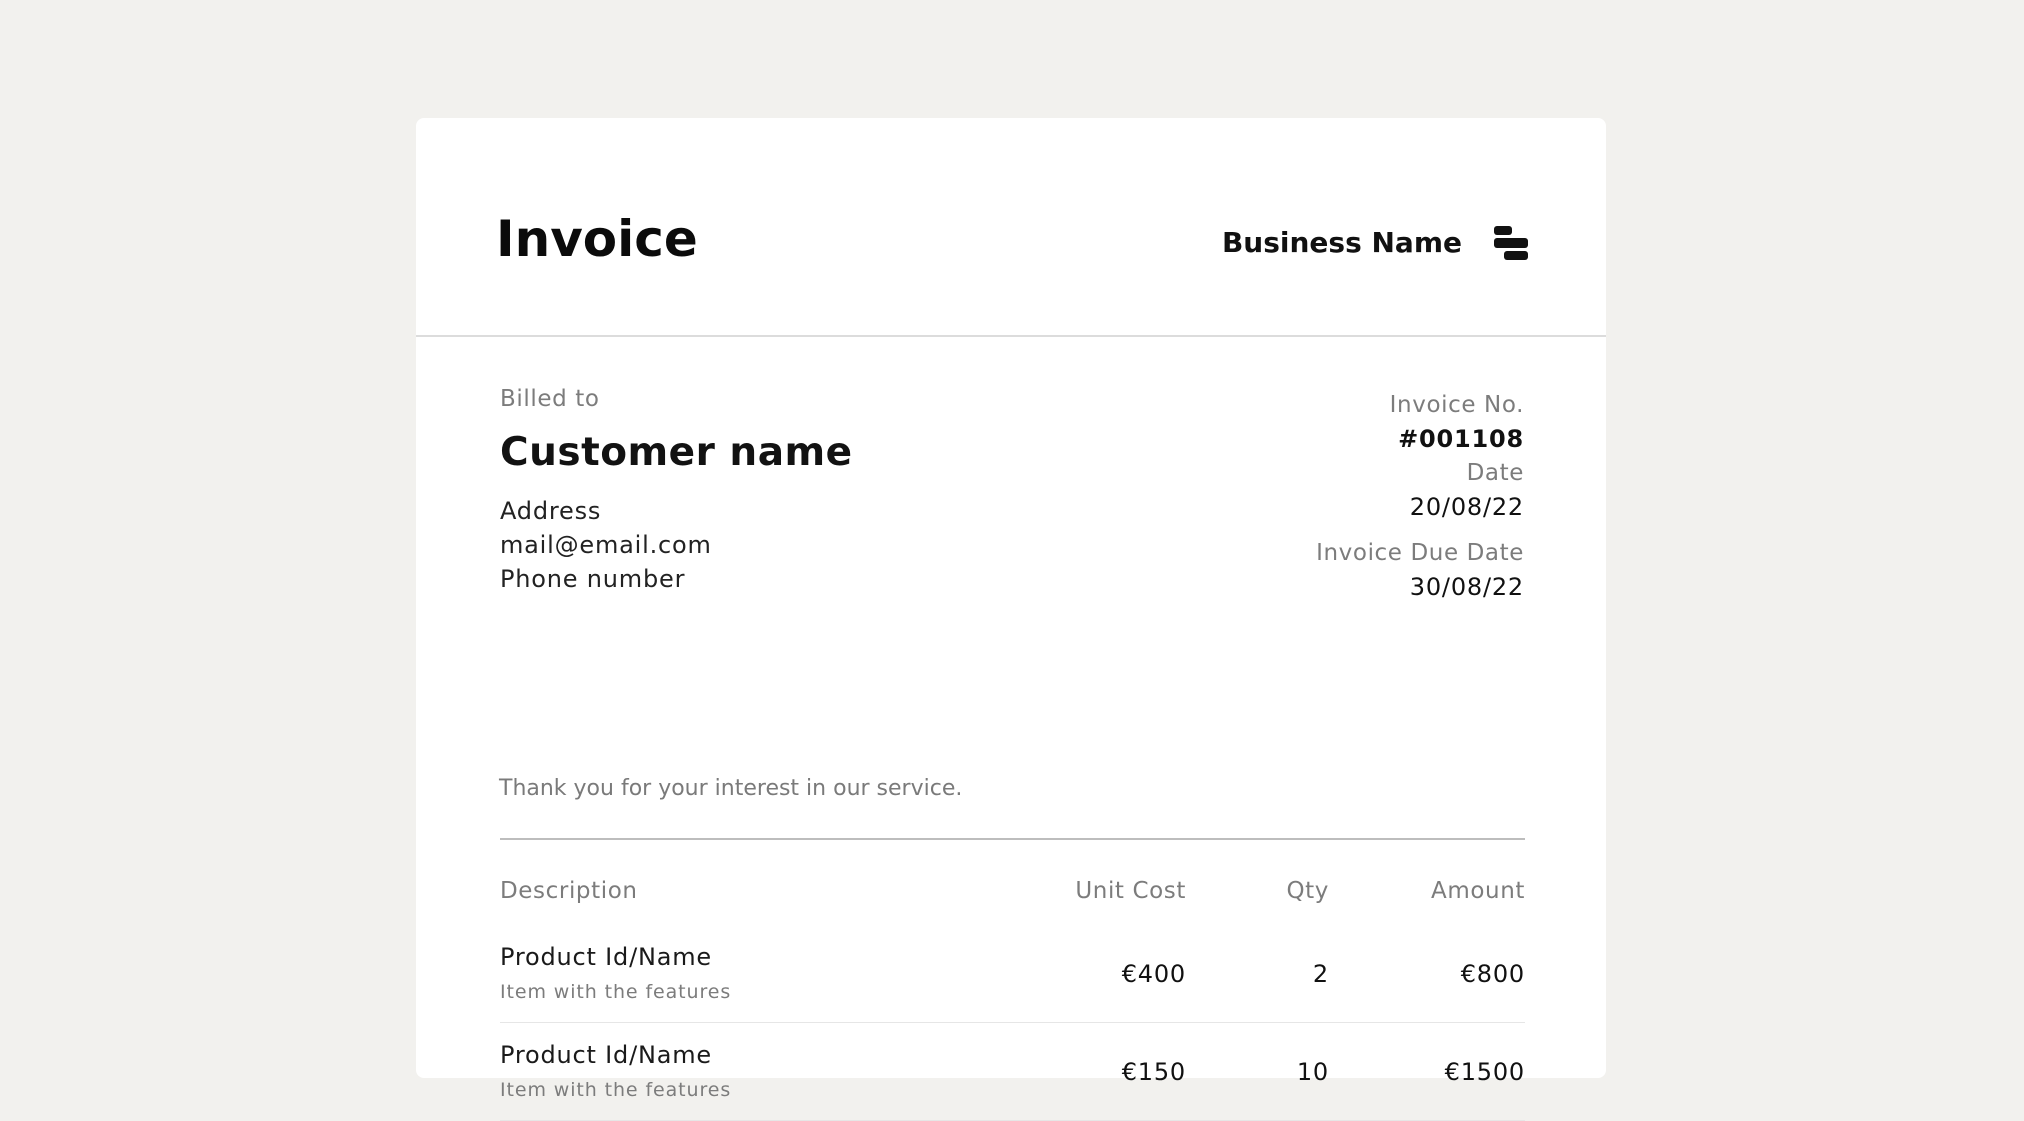 The width and height of the screenshot is (2024, 1121). What do you see at coordinates (569, 891) in the screenshot?
I see `col-description: Description` at bounding box center [569, 891].